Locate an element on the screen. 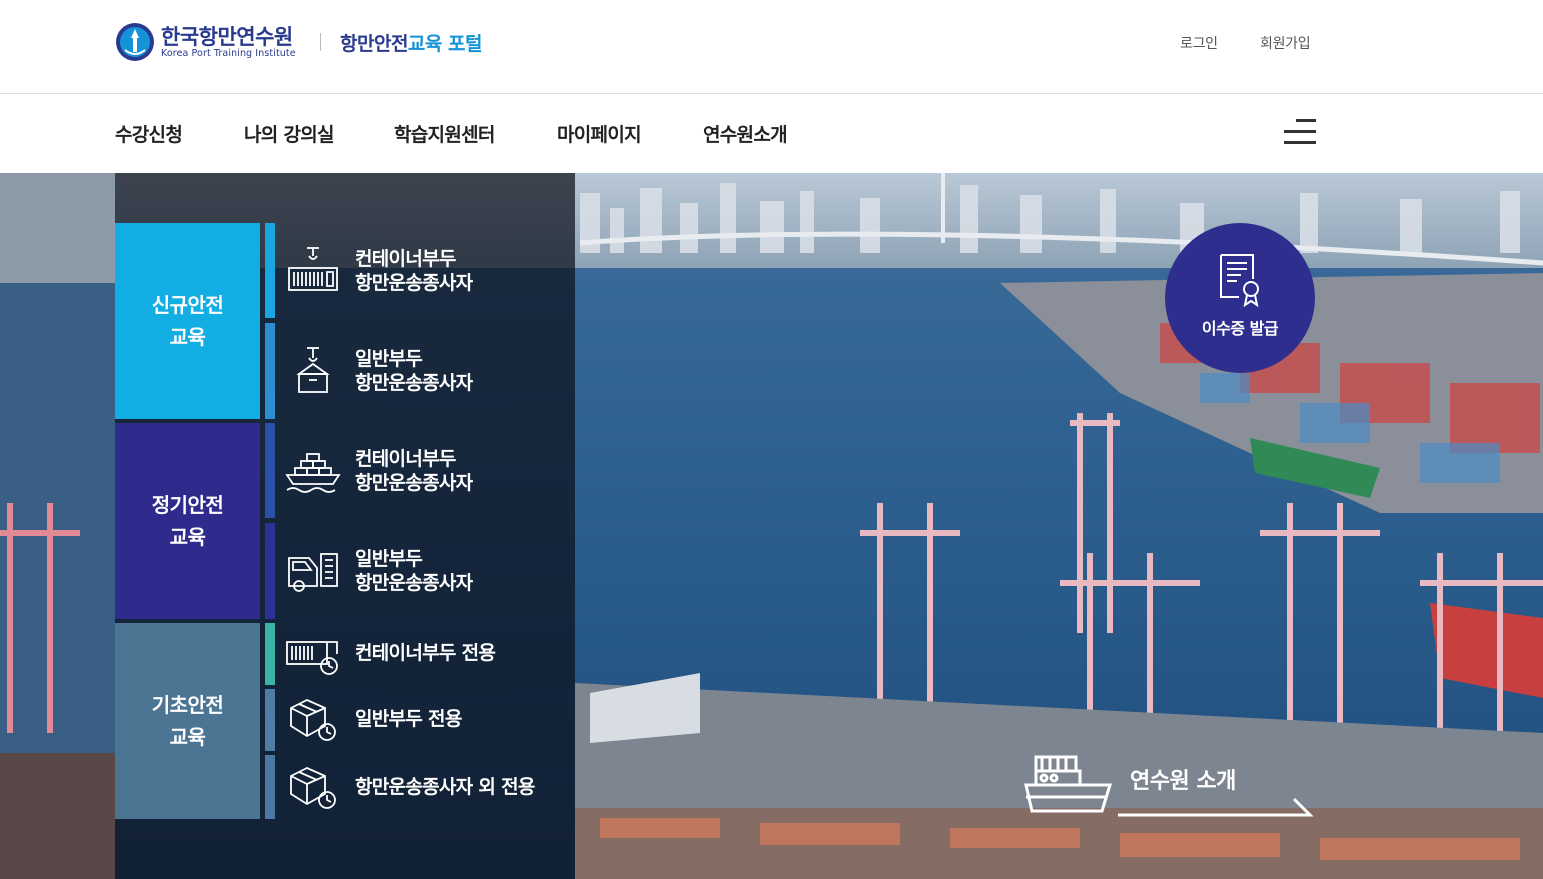 Image resolution: width=1543 pixels, height=879 pixels. main-nav: 수강신청 나의 강의실 학습지원센터 마이페이지 연수원소개 is located at coordinates (771, 134).